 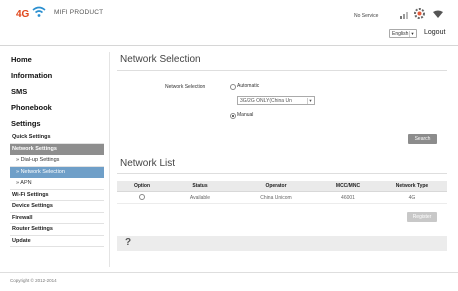 I want to click on language-select: English ▼, so click(x=403, y=33).